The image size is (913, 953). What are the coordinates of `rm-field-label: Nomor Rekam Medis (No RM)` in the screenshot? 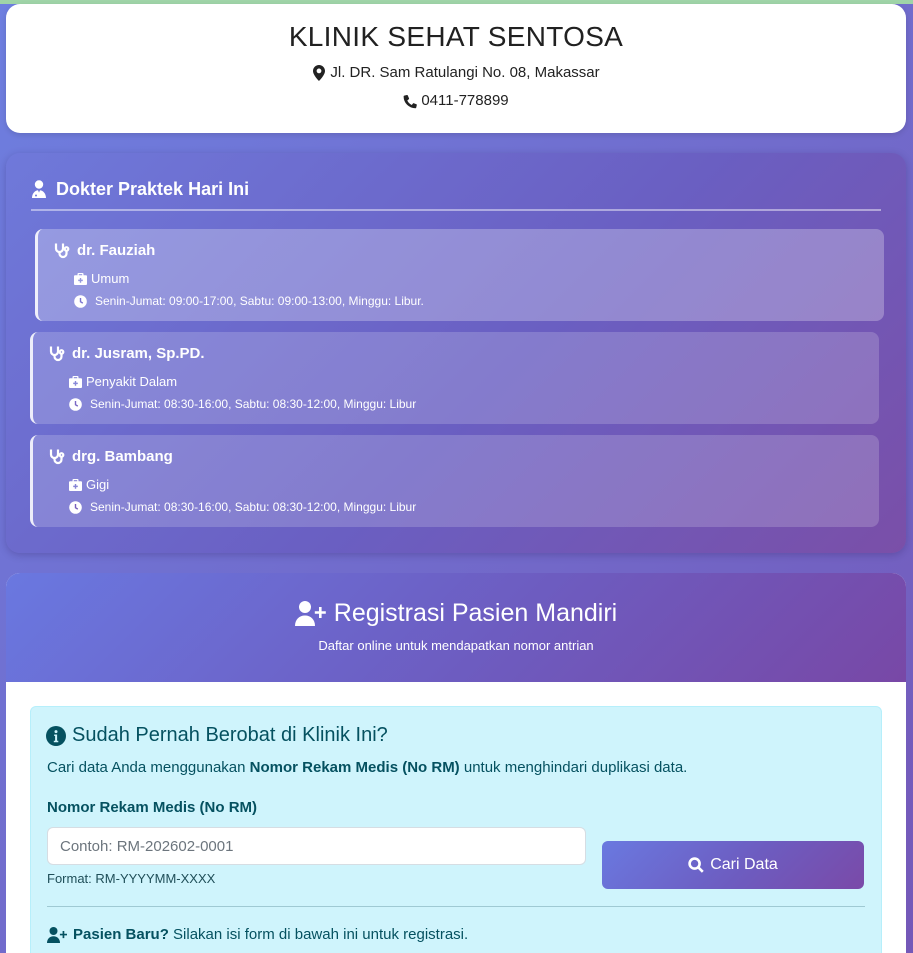 It's located at (152, 807).